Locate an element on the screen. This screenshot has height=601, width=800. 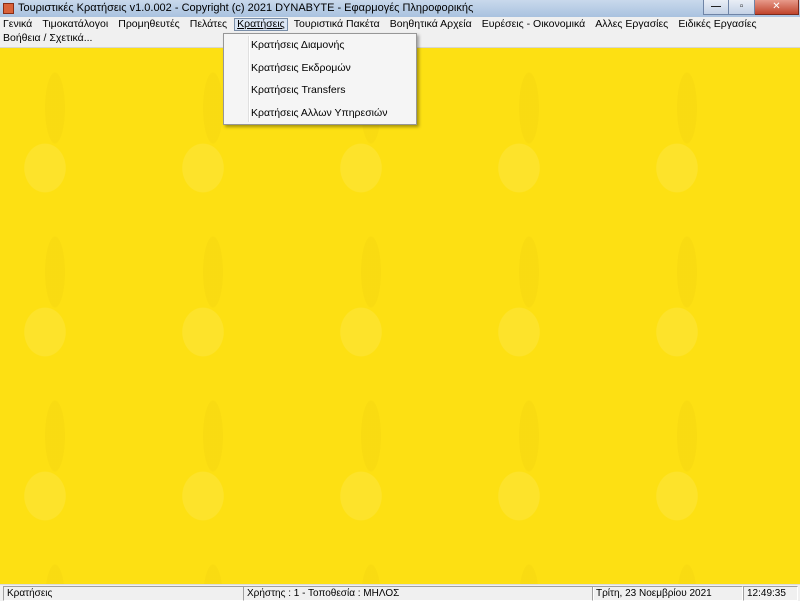
minimize-icon: — is located at coordinates (716, 6).